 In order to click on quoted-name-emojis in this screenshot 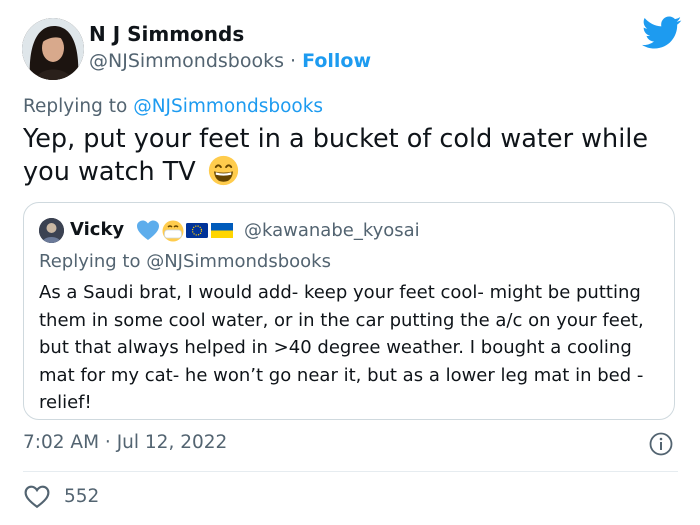, I will do `click(186, 231)`.